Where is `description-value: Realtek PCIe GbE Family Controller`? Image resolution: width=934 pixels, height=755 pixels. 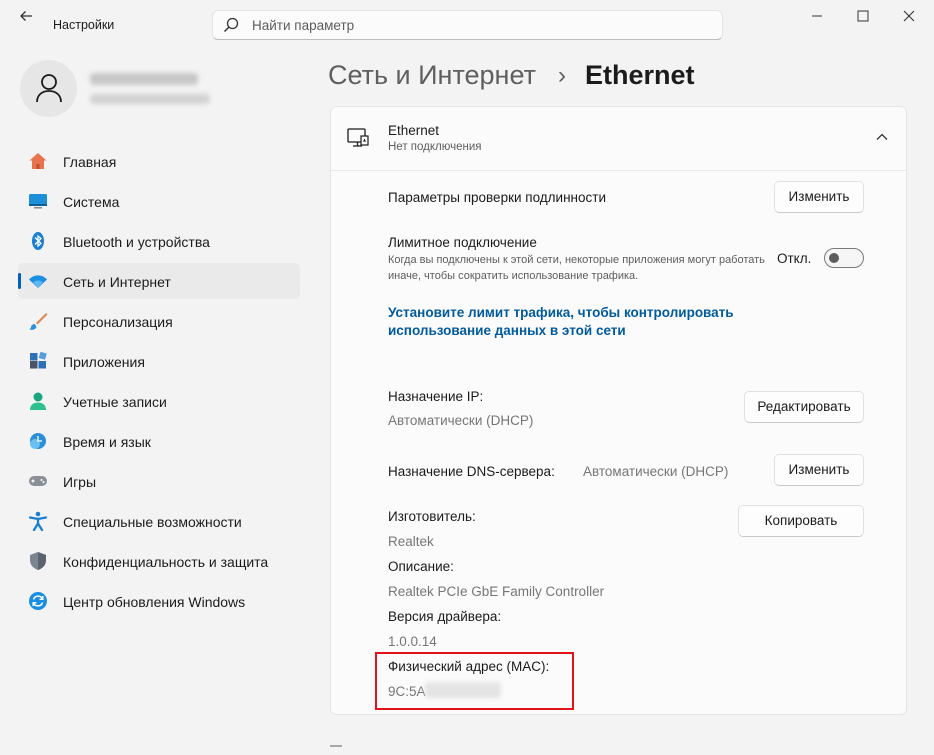 description-value: Realtek PCIe GbE Family Controller is located at coordinates (496, 591).